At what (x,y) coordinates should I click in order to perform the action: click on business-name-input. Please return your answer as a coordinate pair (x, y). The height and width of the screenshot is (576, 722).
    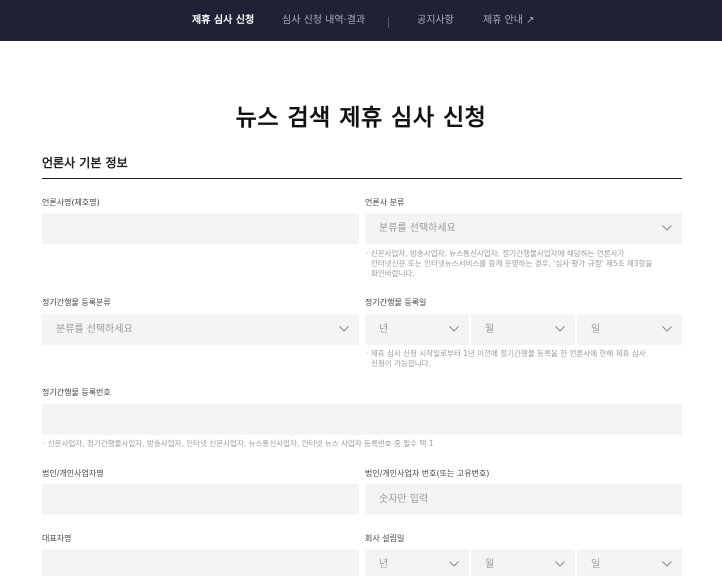
    Looking at the image, I should click on (200, 499).